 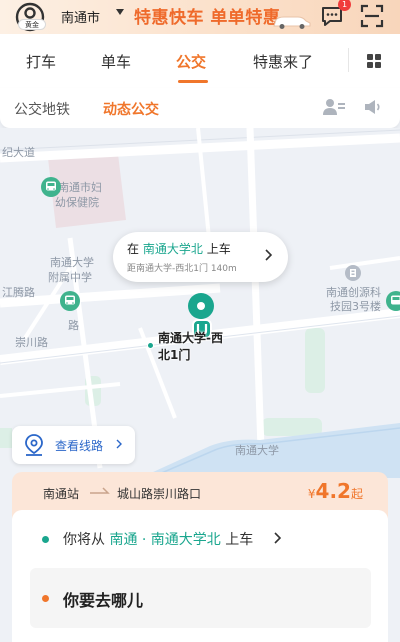 What do you see at coordinates (344, 5) in the screenshot?
I see `notification-badge: 1` at bounding box center [344, 5].